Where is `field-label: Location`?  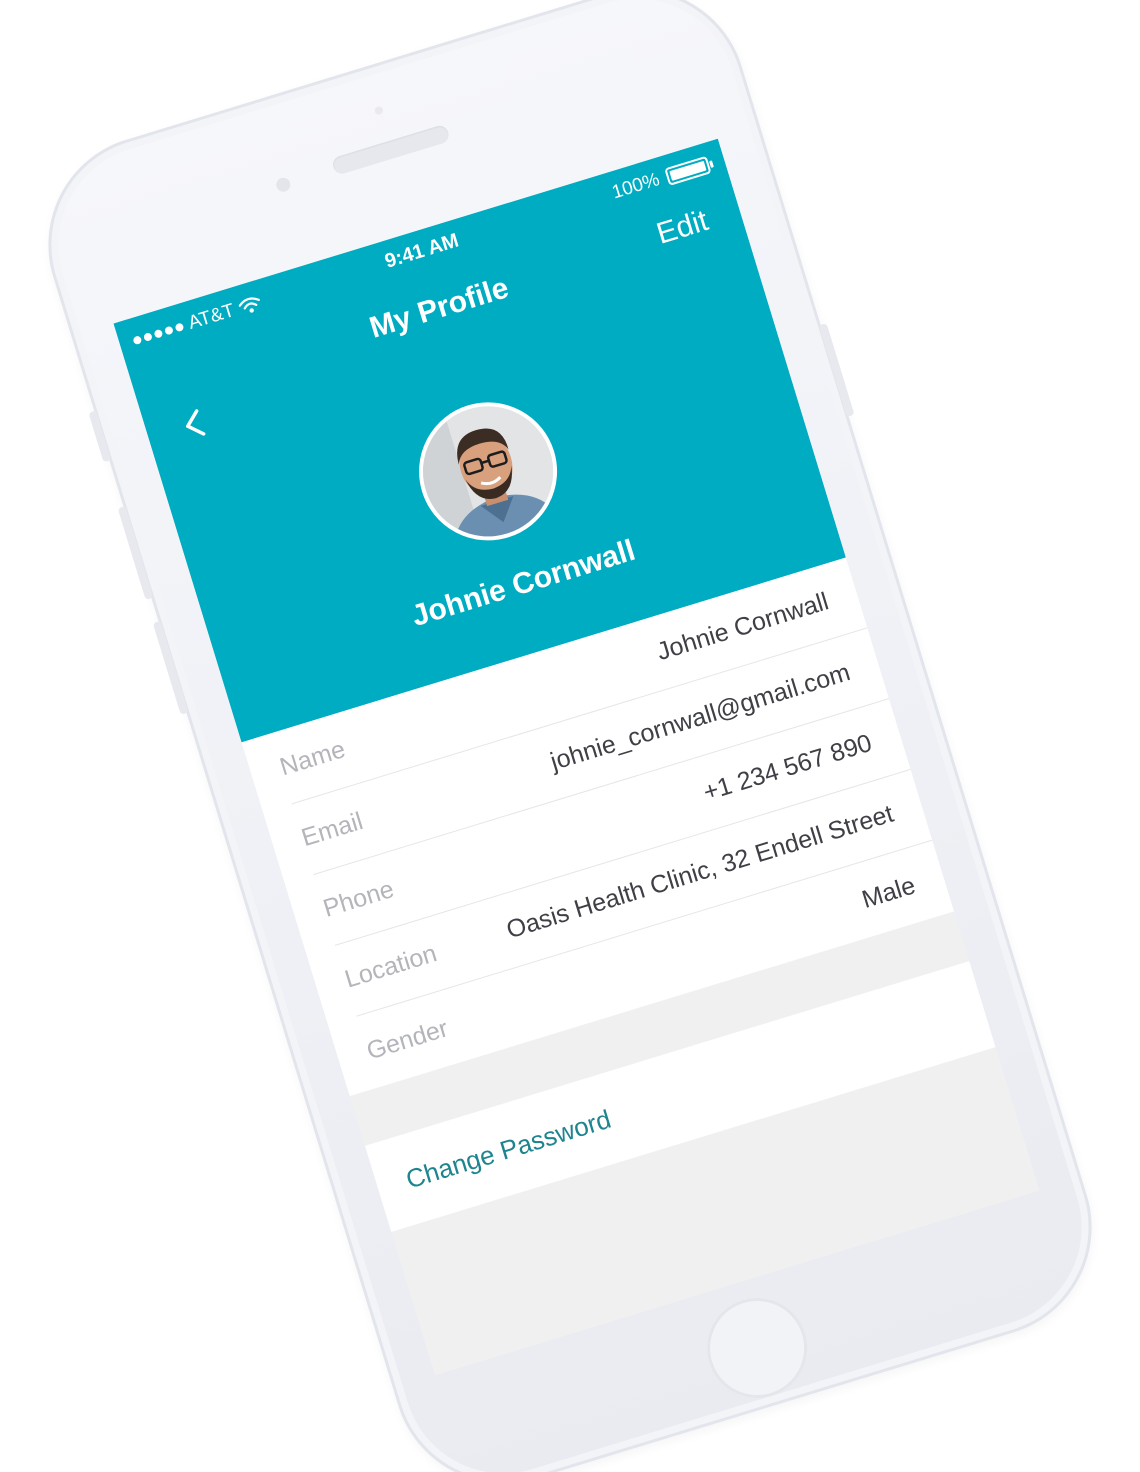 field-label: Location is located at coordinates (391, 966).